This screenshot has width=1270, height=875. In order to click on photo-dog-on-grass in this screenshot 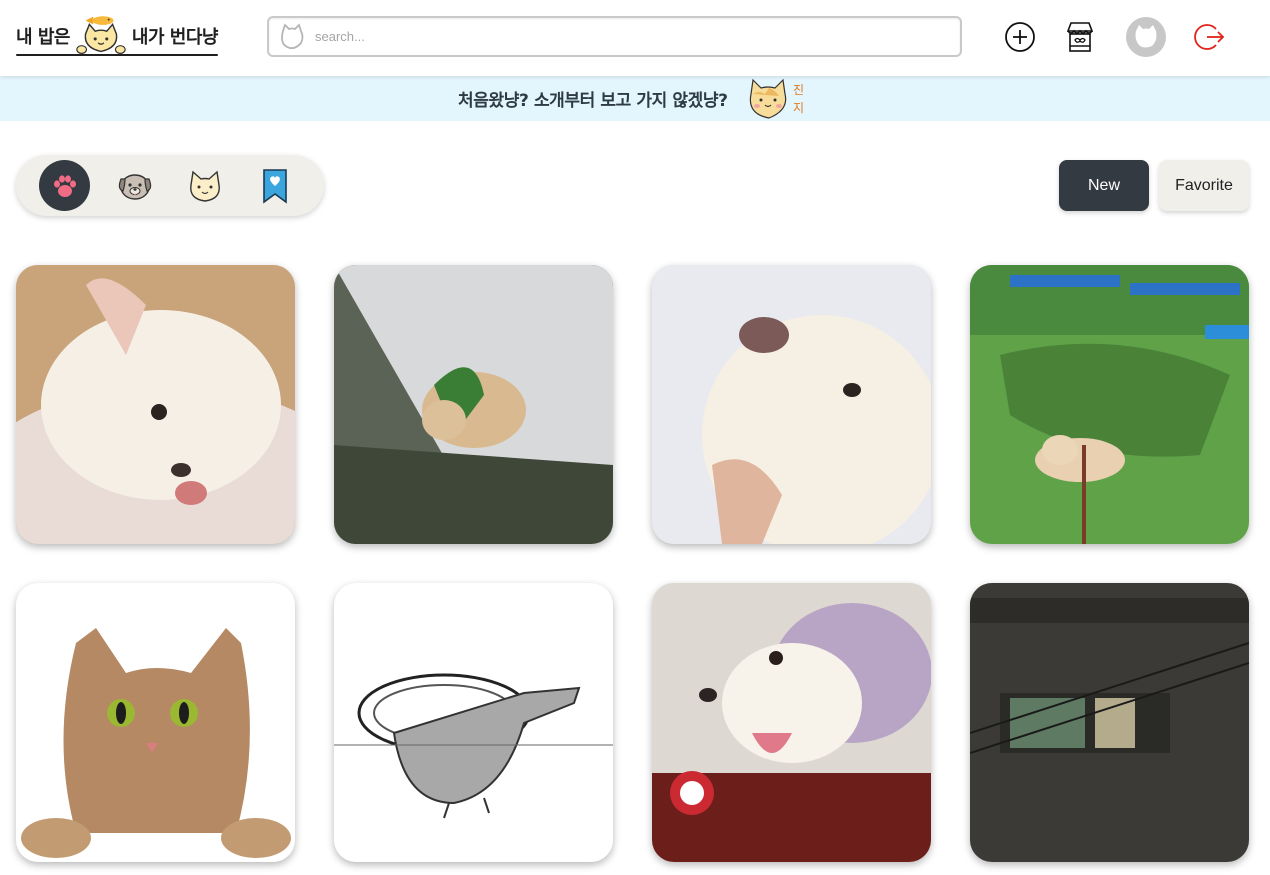, I will do `click(1109, 404)`.